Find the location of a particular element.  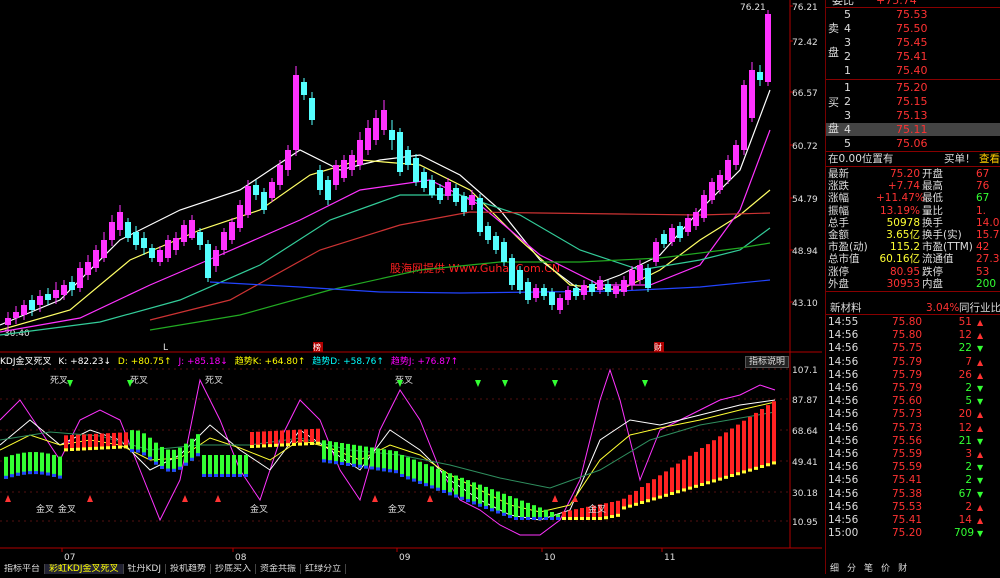

quote-value: 13.19% is located at coordinates (899, 210).